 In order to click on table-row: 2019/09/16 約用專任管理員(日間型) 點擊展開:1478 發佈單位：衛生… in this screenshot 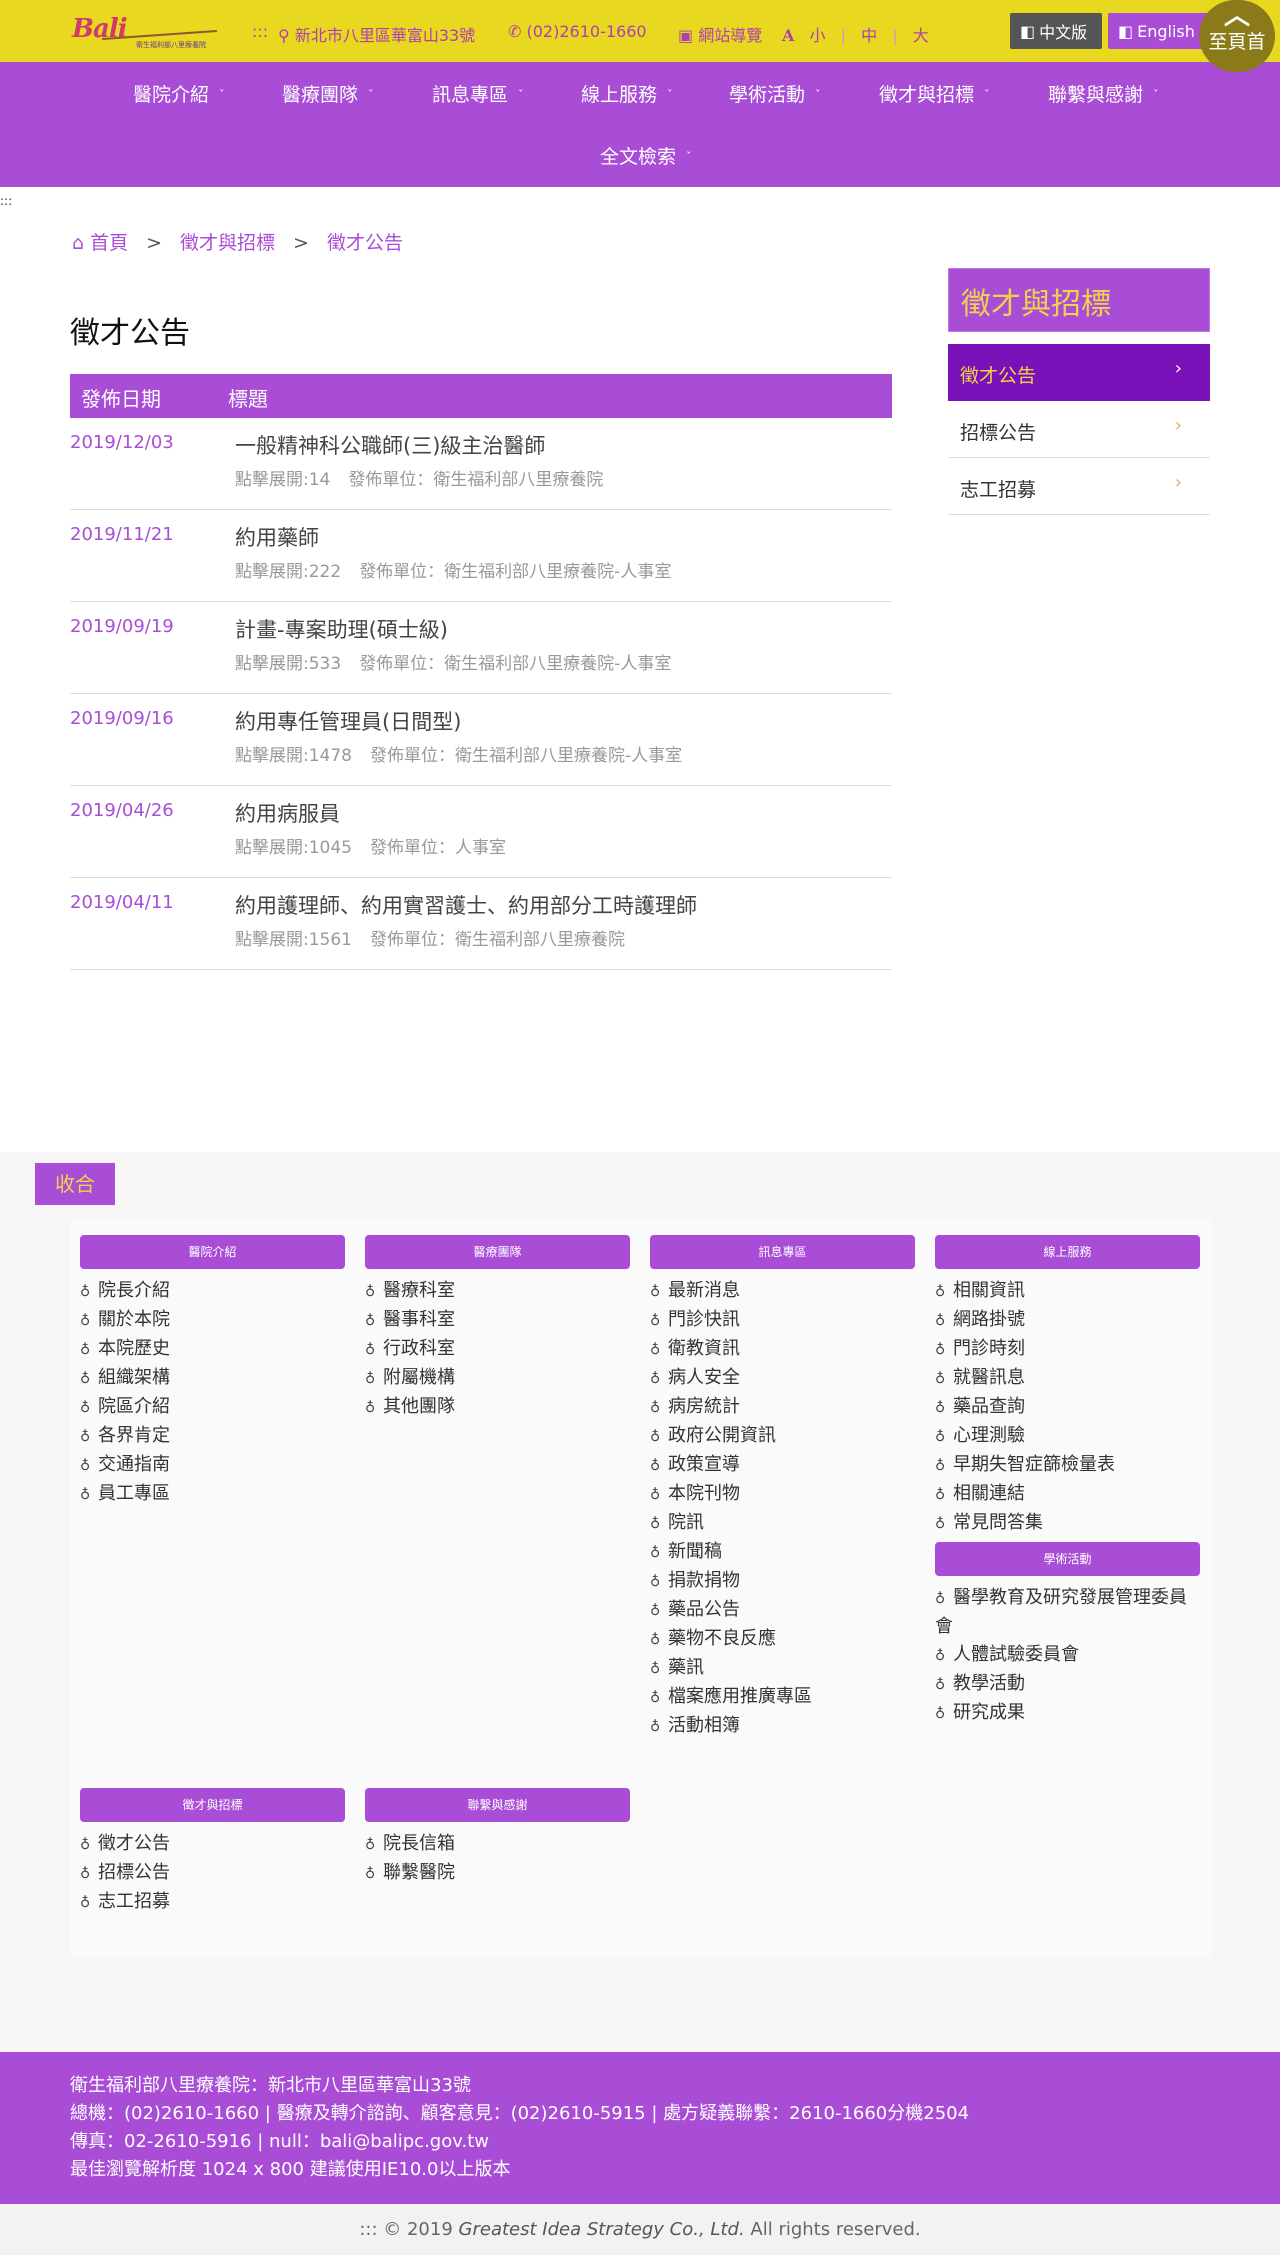, I will do `click(481, 740)`.